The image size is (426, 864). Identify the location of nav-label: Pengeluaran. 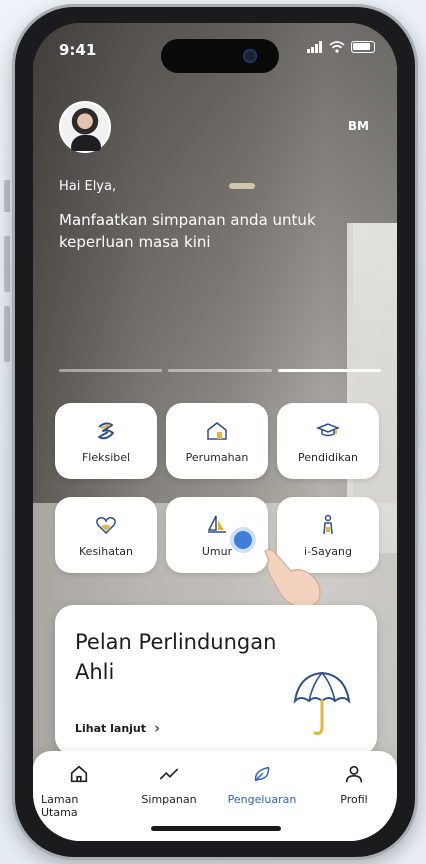
(262, 799).